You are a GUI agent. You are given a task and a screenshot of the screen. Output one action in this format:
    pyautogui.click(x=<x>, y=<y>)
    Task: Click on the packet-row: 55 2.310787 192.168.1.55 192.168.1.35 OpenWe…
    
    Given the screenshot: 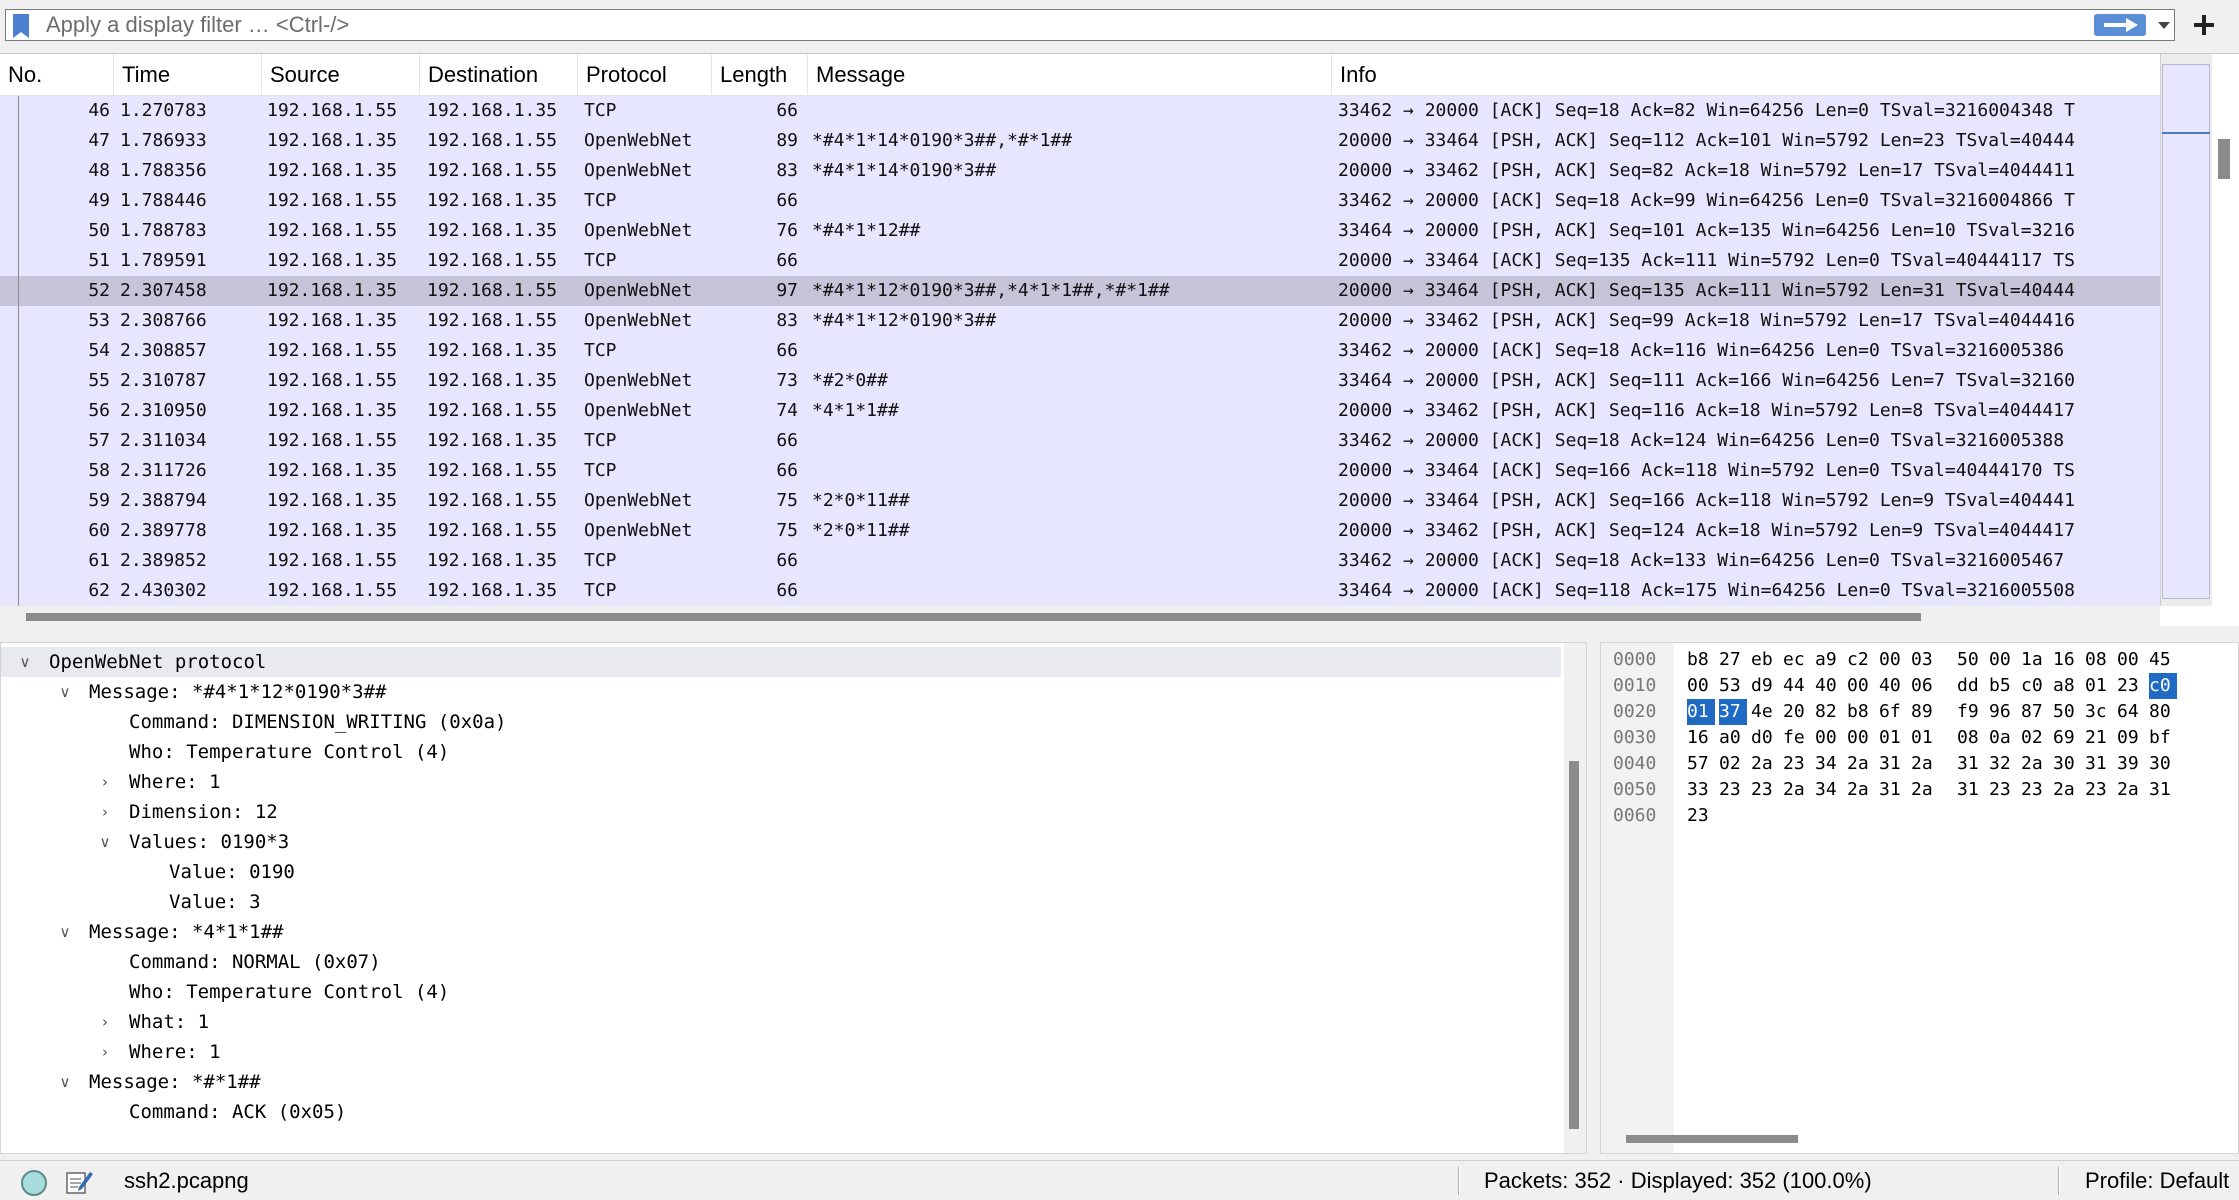 What is the action you would take?
    pyautogui.click(x=1080, y=381)
    